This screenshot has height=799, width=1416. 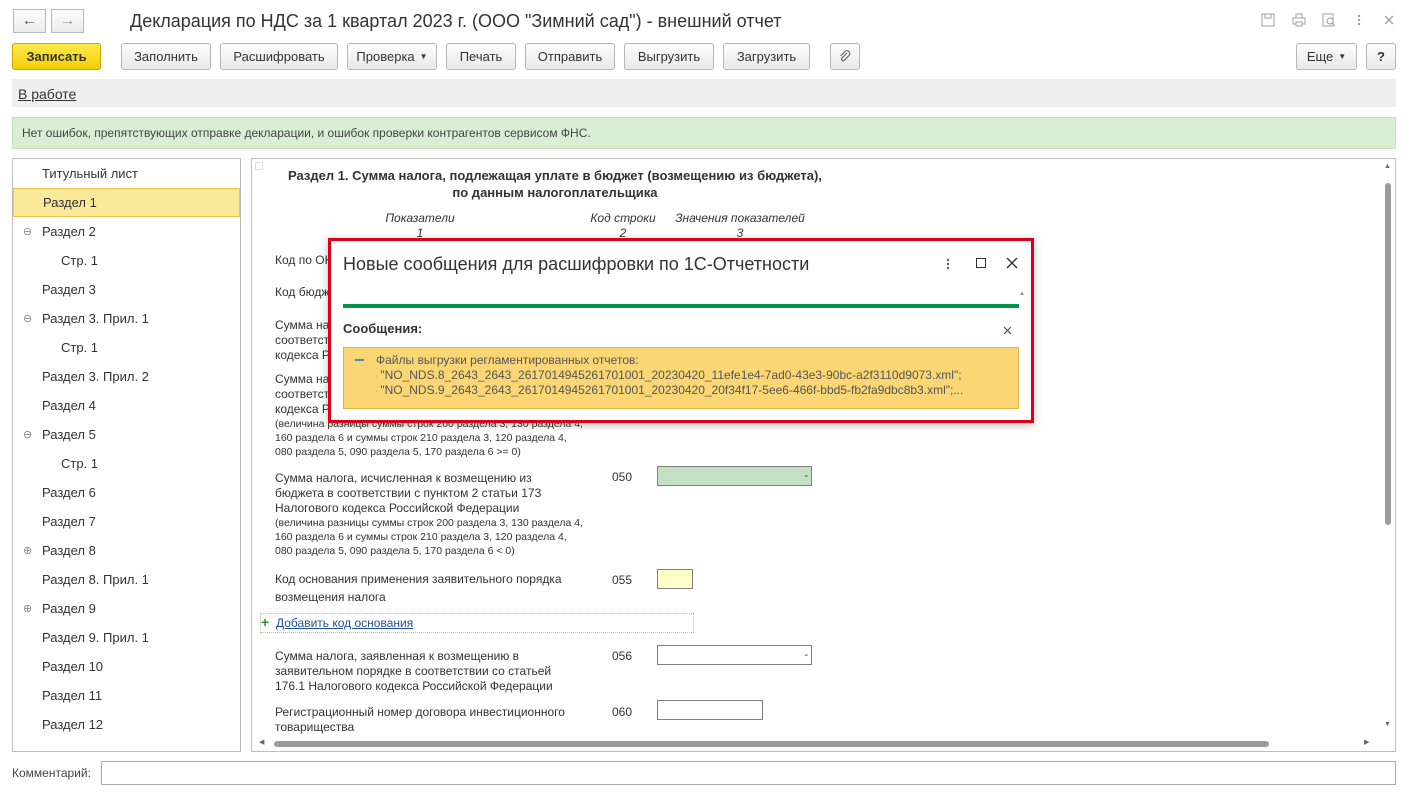 What do you see at coordinates (126, 695) in the screenshot?
I see `sidebar-item: Раздел 11` at bounding box center [126, 695].